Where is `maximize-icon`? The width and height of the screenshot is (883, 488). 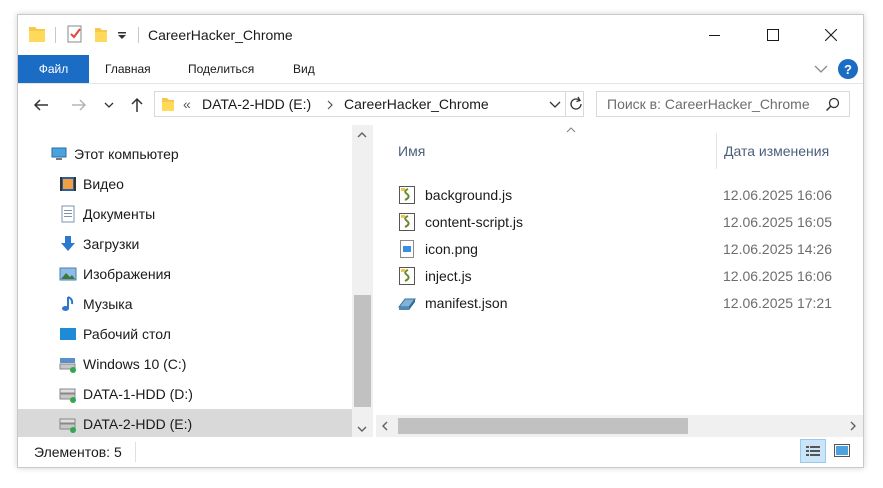
maximize-icon is located at coordinates (773, 35).